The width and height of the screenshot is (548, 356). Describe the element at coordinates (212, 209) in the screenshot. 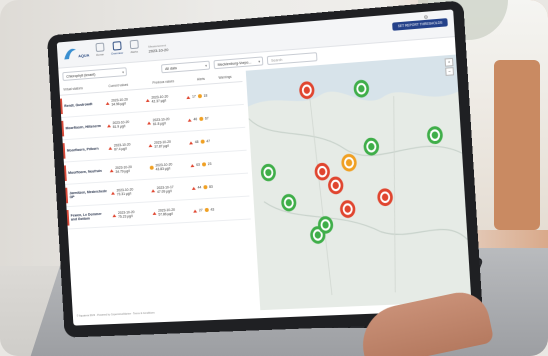

I see `warning-count: 43` at that location.